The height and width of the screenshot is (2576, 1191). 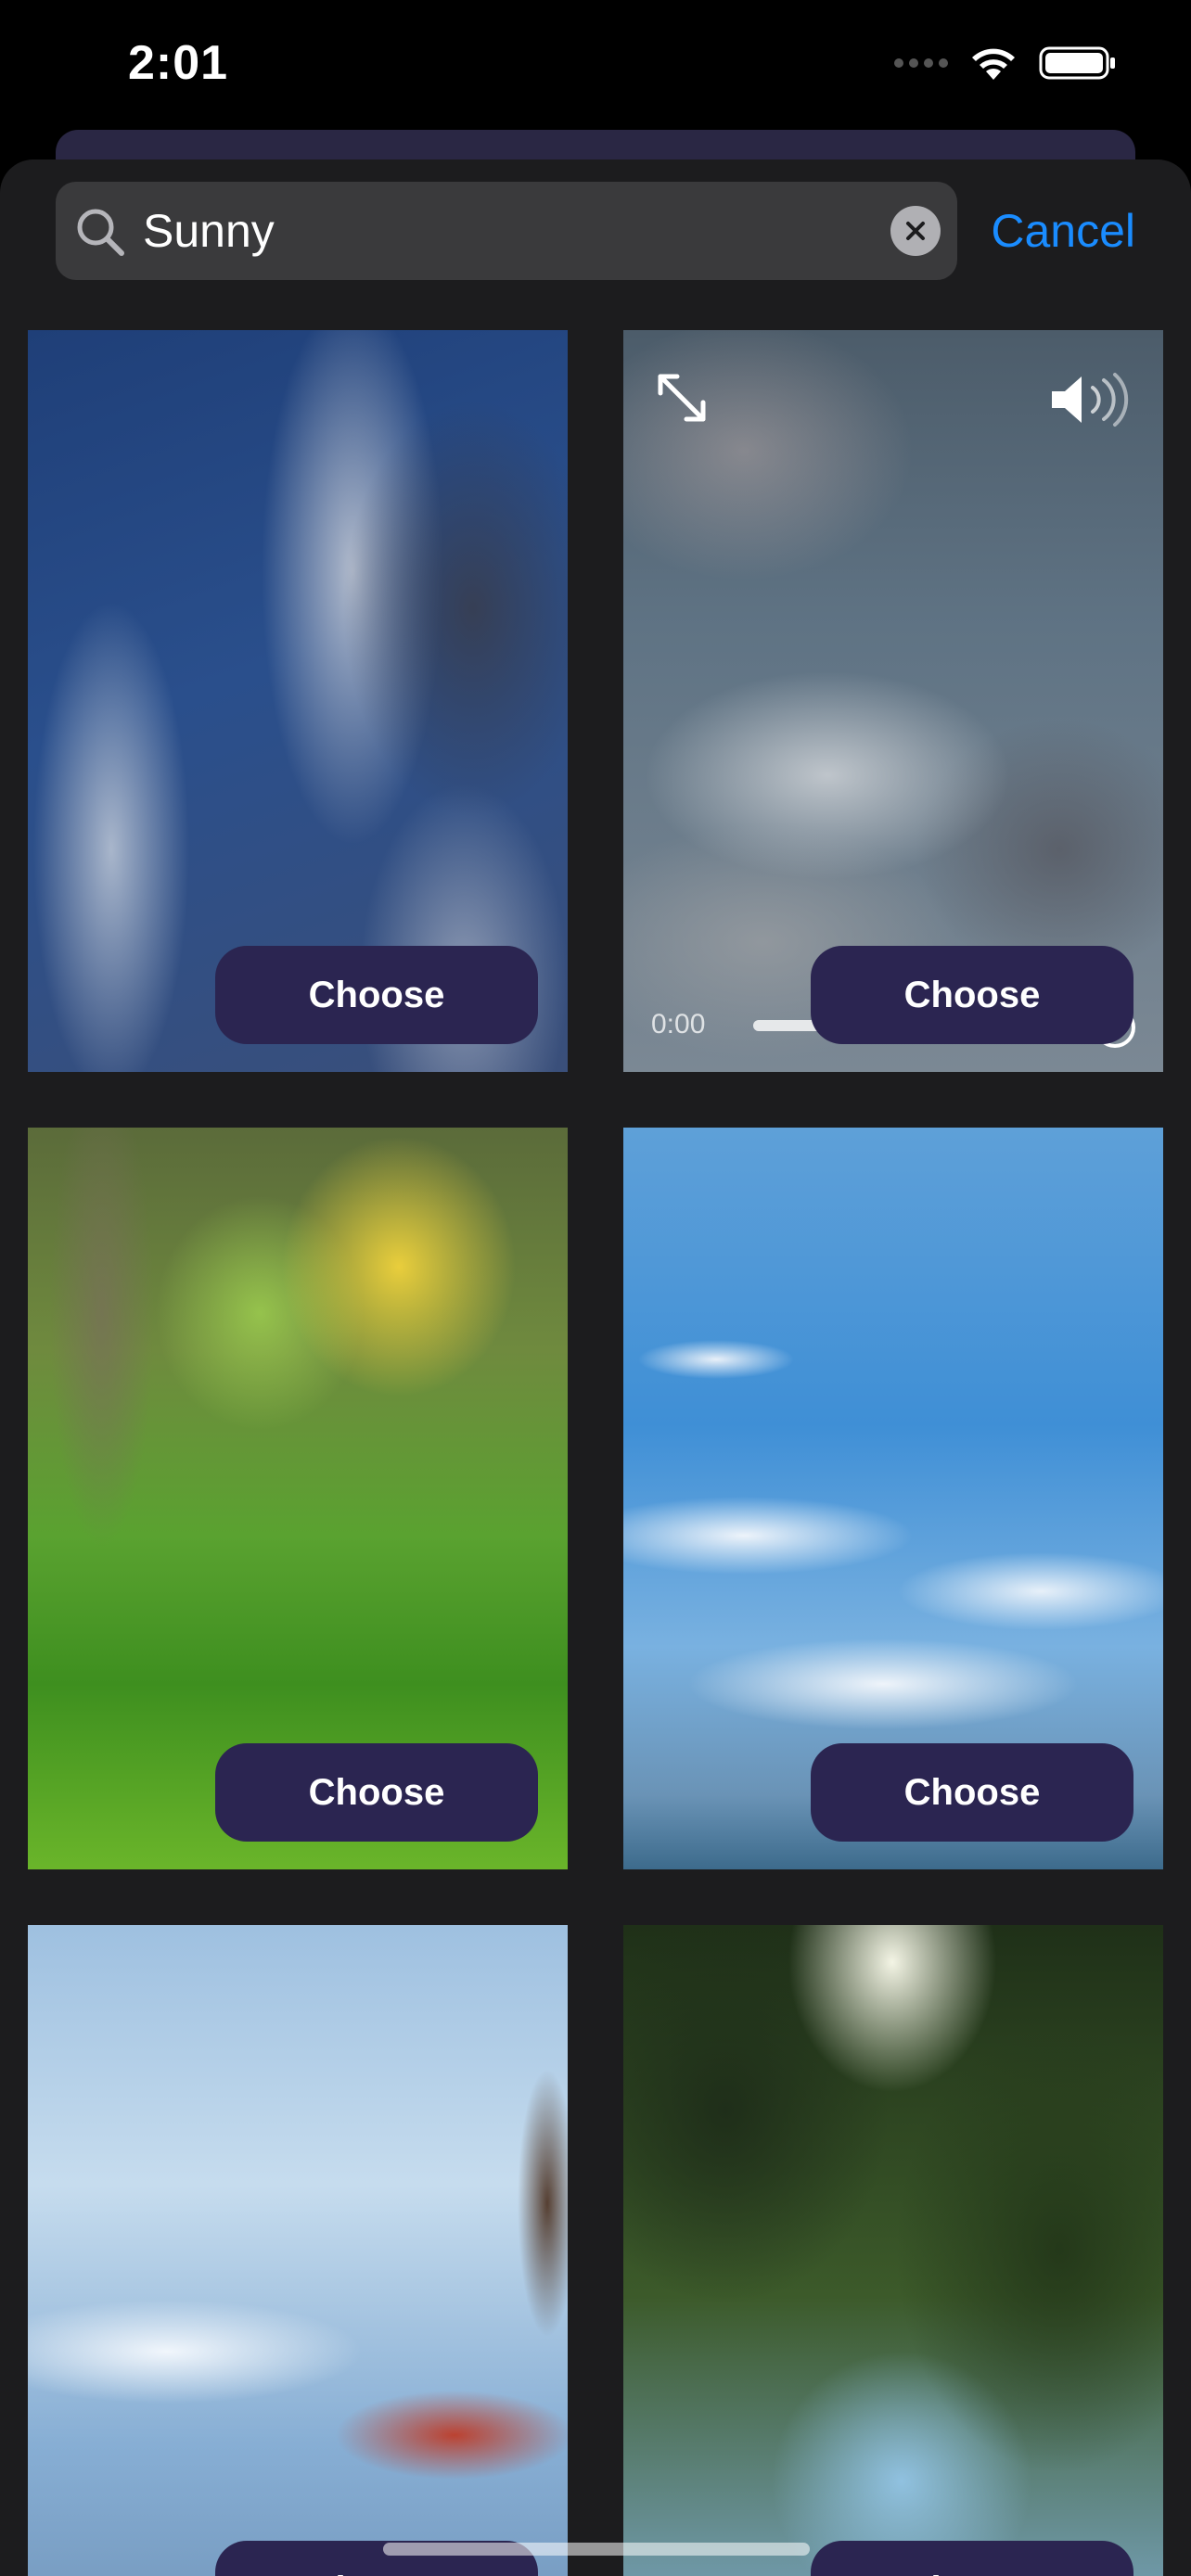 I want to click on search-row: Cancel, so click(x=595, y=231).